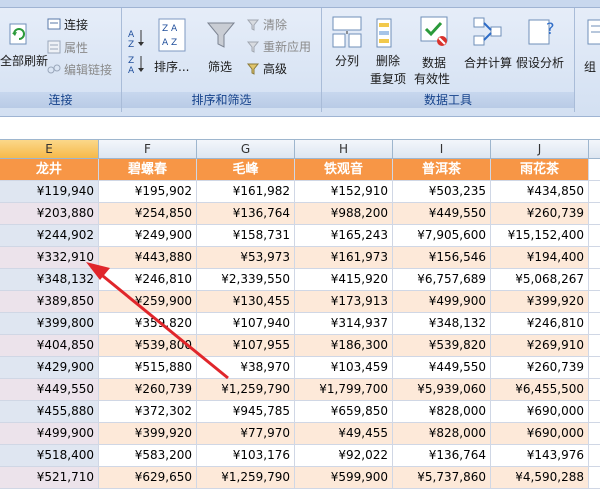 This screenshot has width=600, height=489. Describe the element at coordinates (246, 324) in the screenshot. I see `cell-g-row-7: ¥107,940` at that location.